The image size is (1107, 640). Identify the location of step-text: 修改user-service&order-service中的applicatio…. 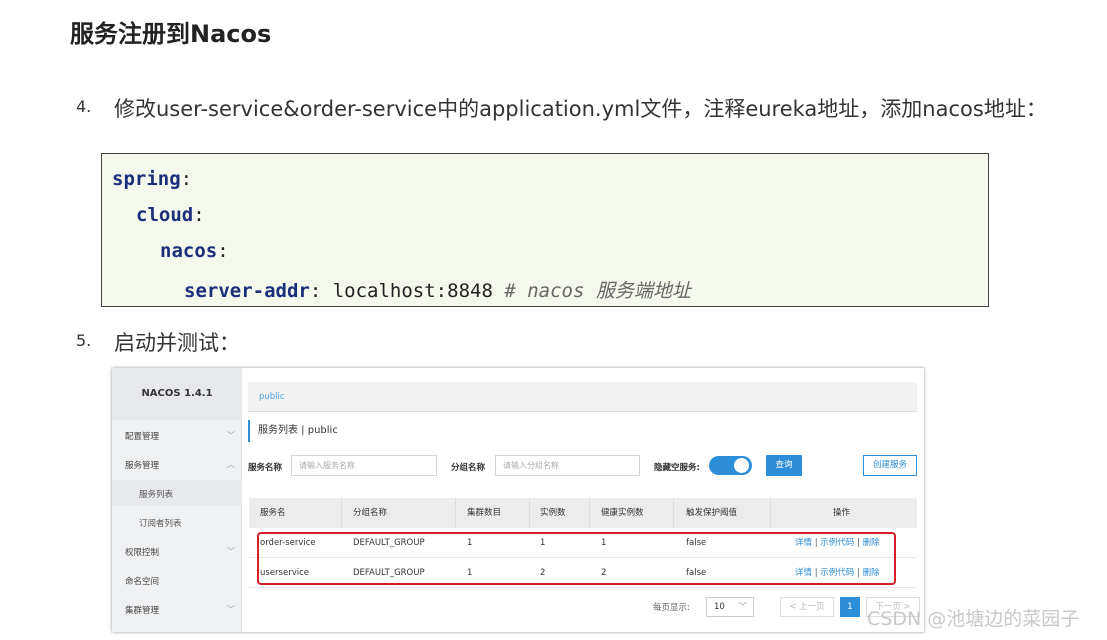
(580, 109).